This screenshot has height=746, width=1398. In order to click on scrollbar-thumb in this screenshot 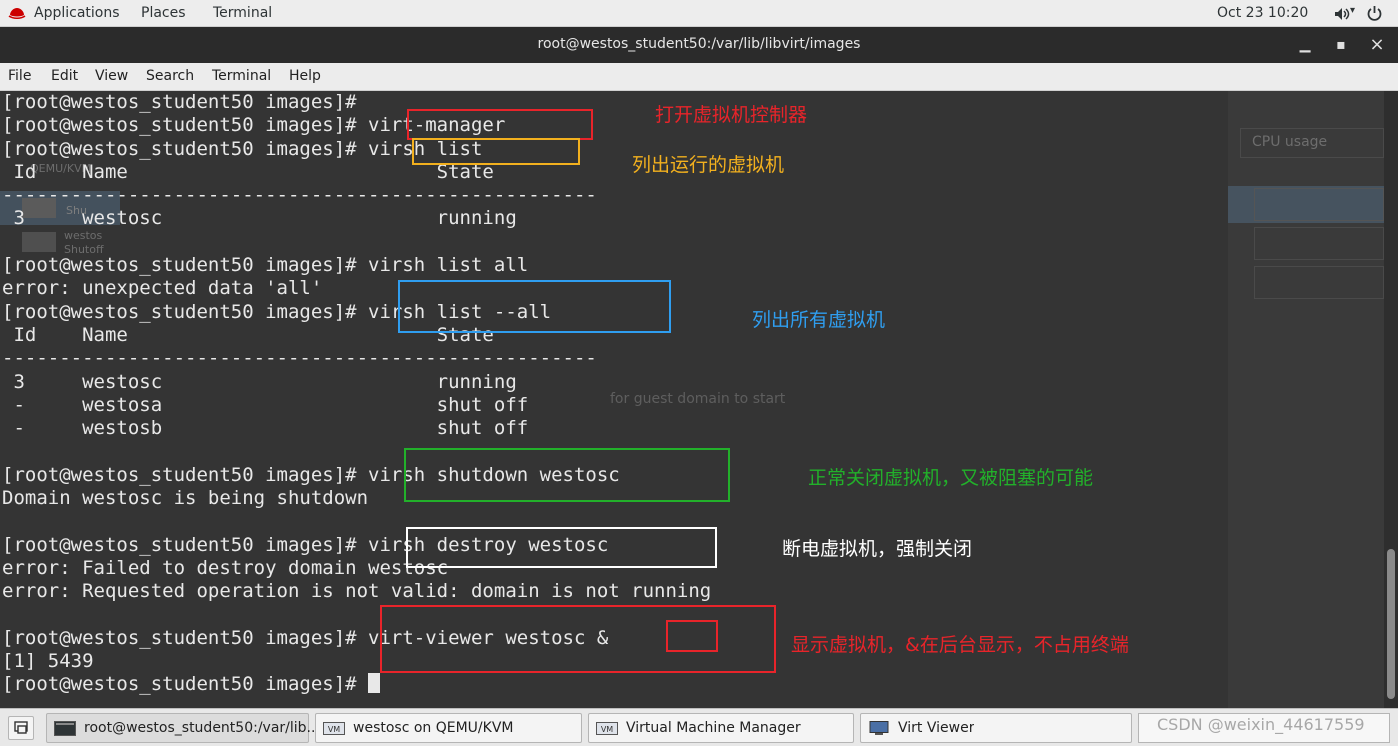, I will do `click(1391, 624)`.